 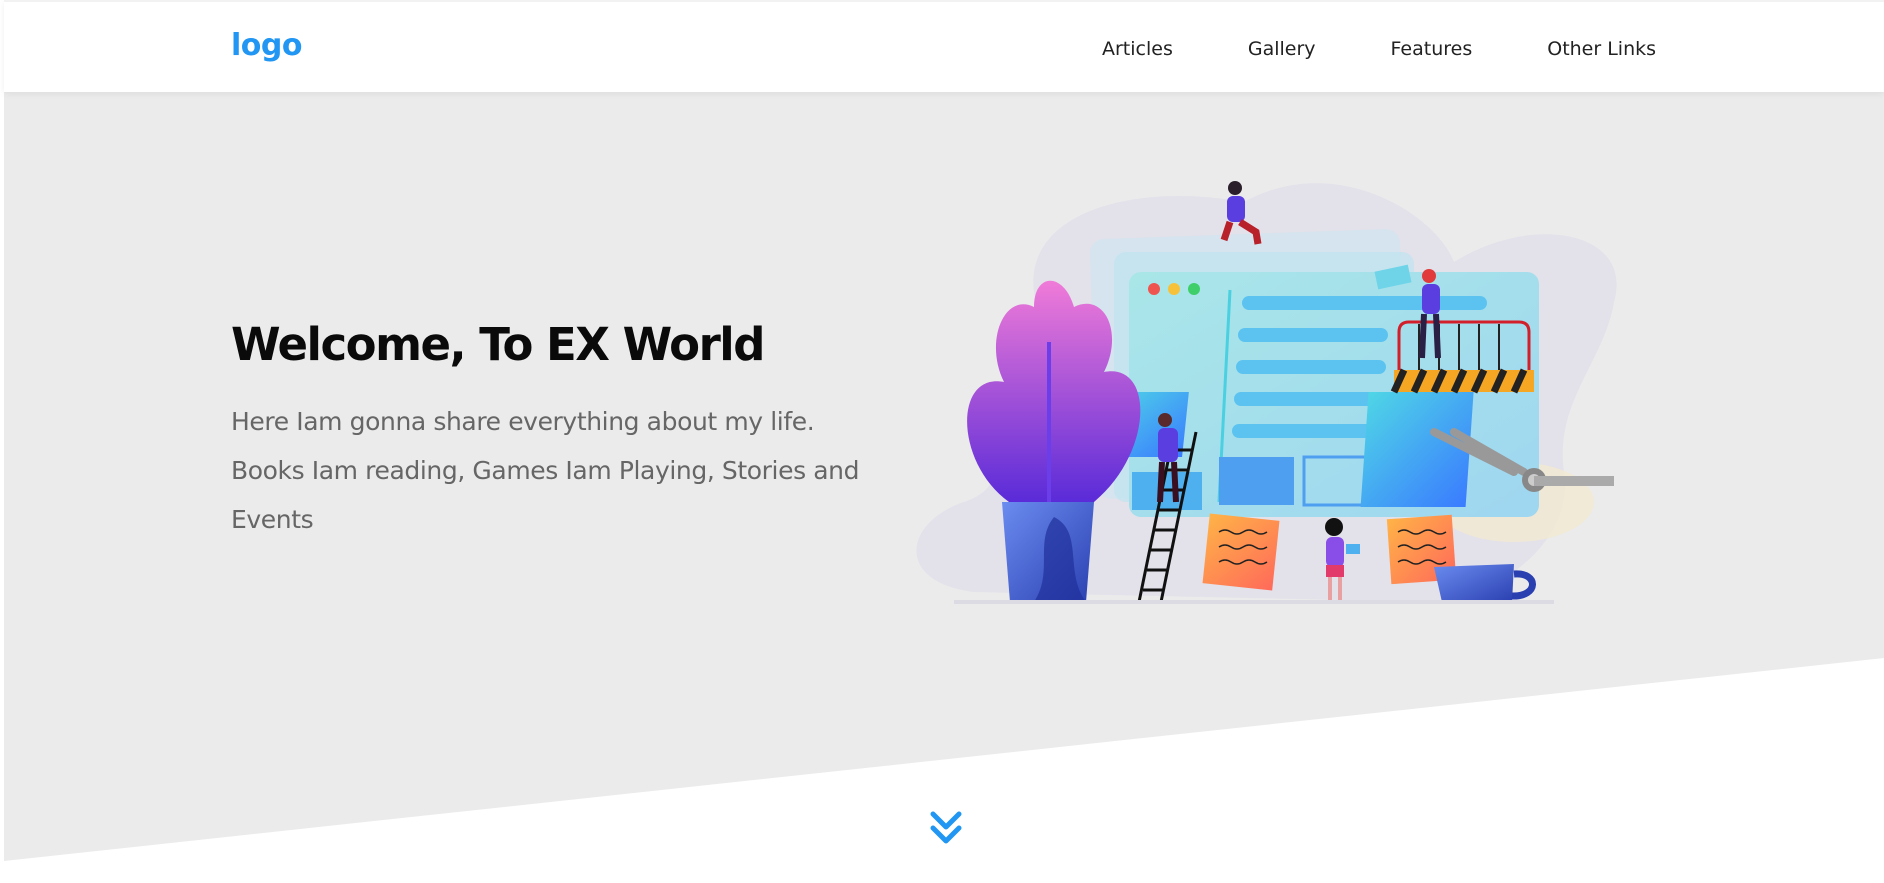 What do you see at coordinates (1137, 49) in the screenshot?
I see `nav-link-articles: Articles` at bounding box center [1137, 49].